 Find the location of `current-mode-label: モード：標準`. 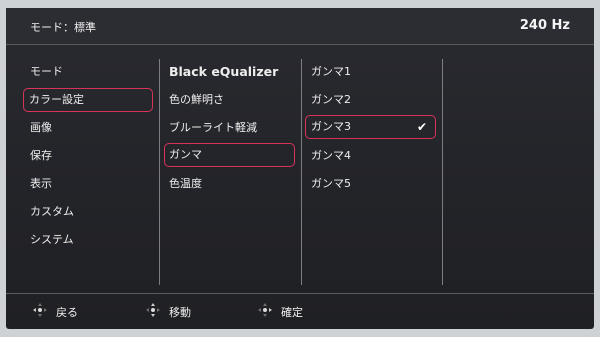

current-mode-label: モード：標準 is located at coordinates (63, 27).